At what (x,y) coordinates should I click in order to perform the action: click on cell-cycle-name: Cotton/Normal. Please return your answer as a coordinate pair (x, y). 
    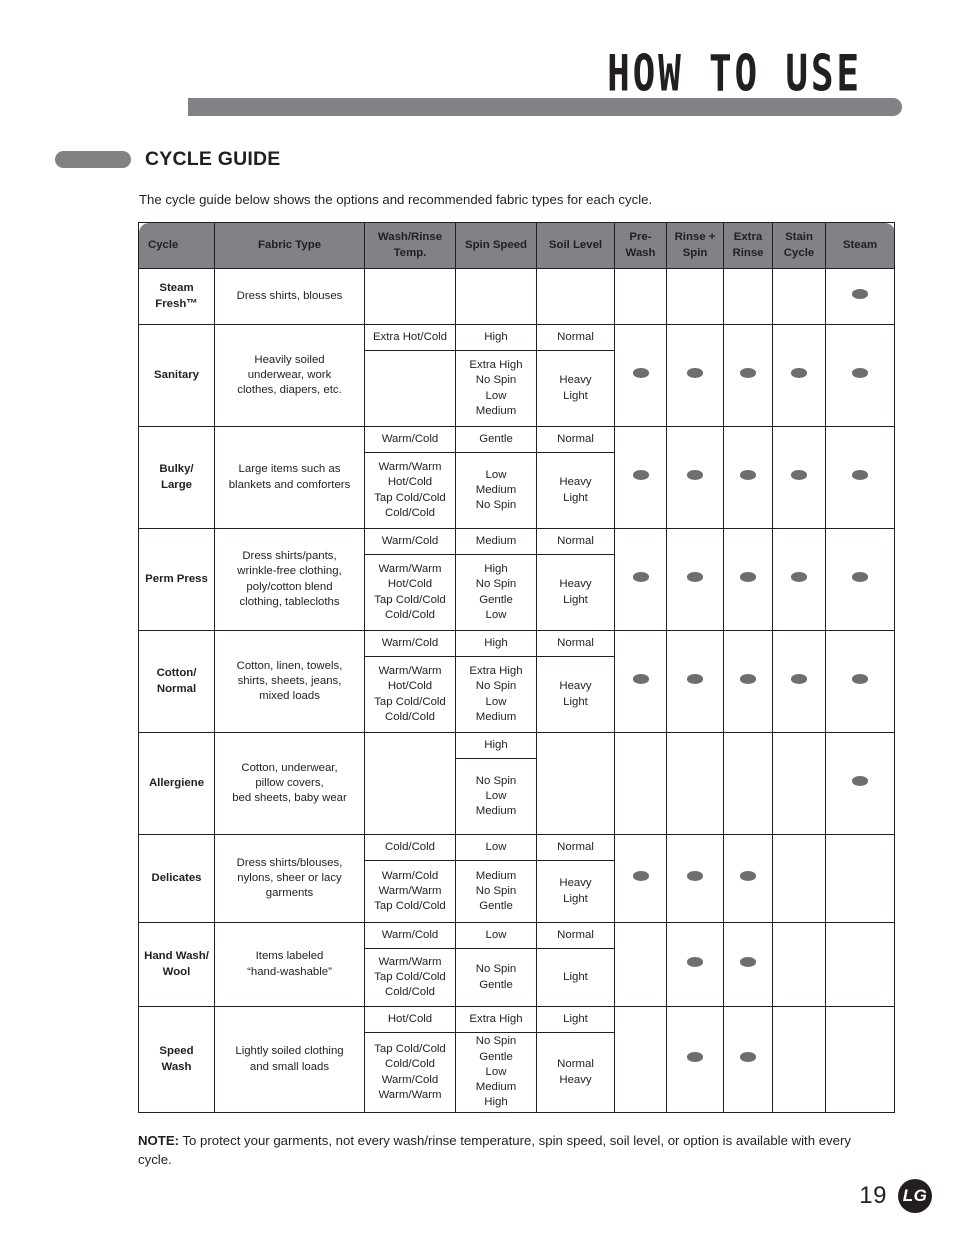
    Looking at the image, I should click on (176, 681).